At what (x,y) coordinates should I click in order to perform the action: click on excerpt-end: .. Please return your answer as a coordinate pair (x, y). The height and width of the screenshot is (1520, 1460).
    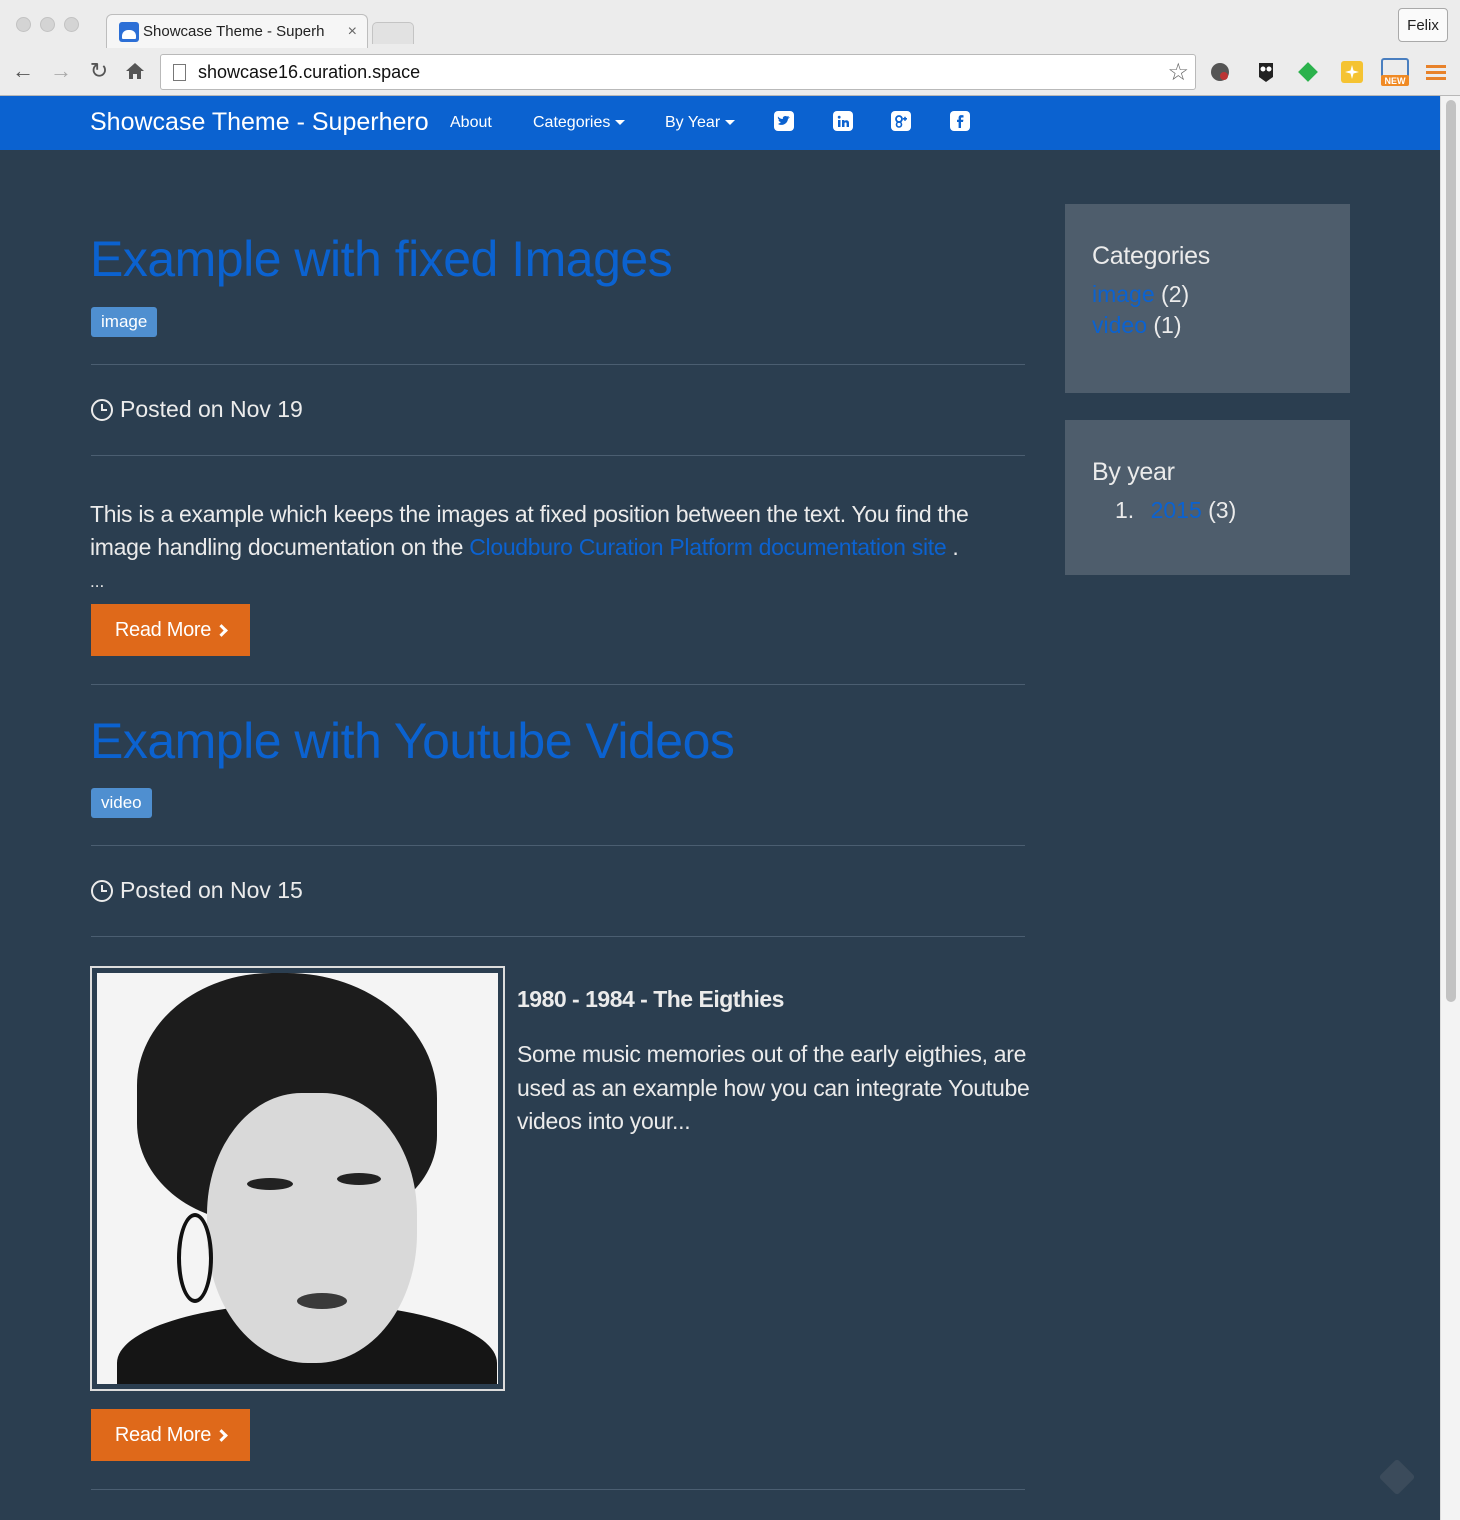
    Looking at the image, I should click on (952, 547).